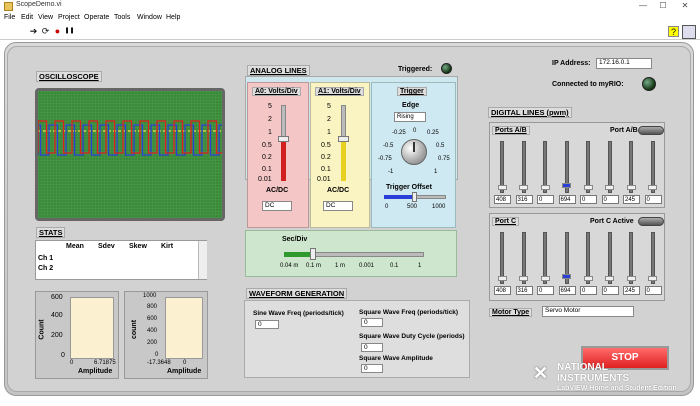 The height and width of the screenshot is (406, 700). Describe the element at coordinates (610, 290) in the screenshot. I see `port-c-value-5: 0` at that location.